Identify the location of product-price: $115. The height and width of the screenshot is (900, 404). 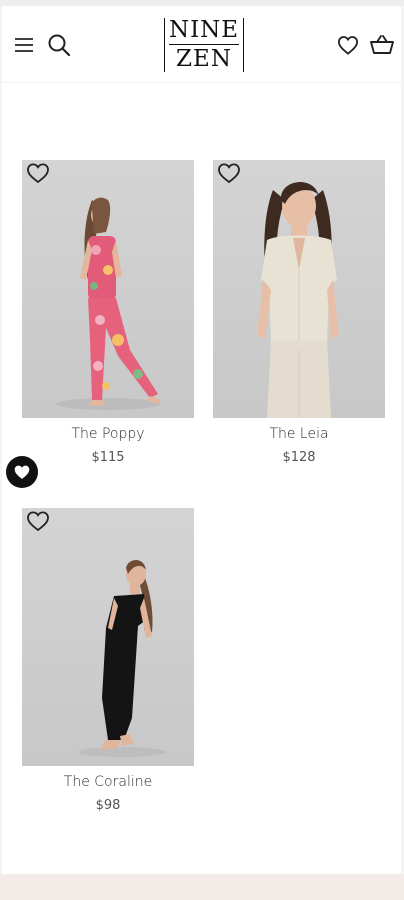
(108, 457).